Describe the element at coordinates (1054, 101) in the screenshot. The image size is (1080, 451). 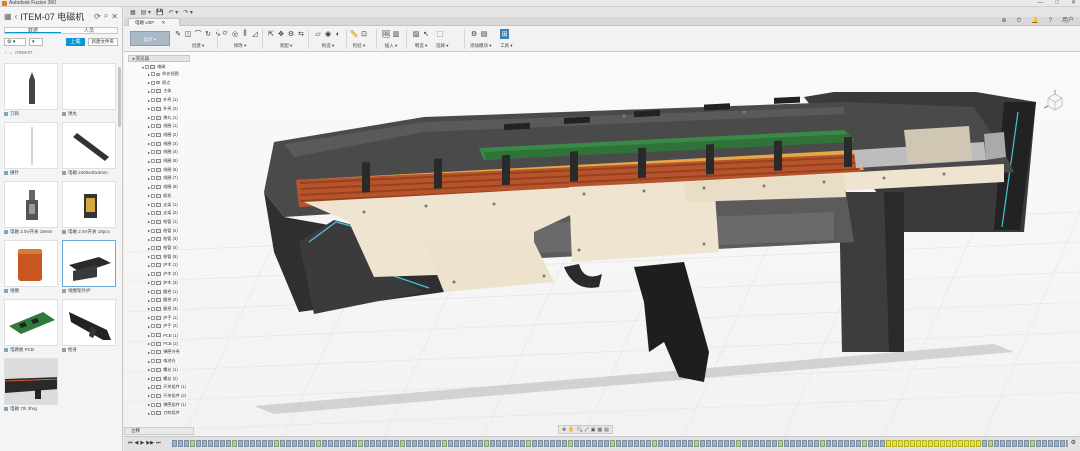
I see `viewcube` at that location.